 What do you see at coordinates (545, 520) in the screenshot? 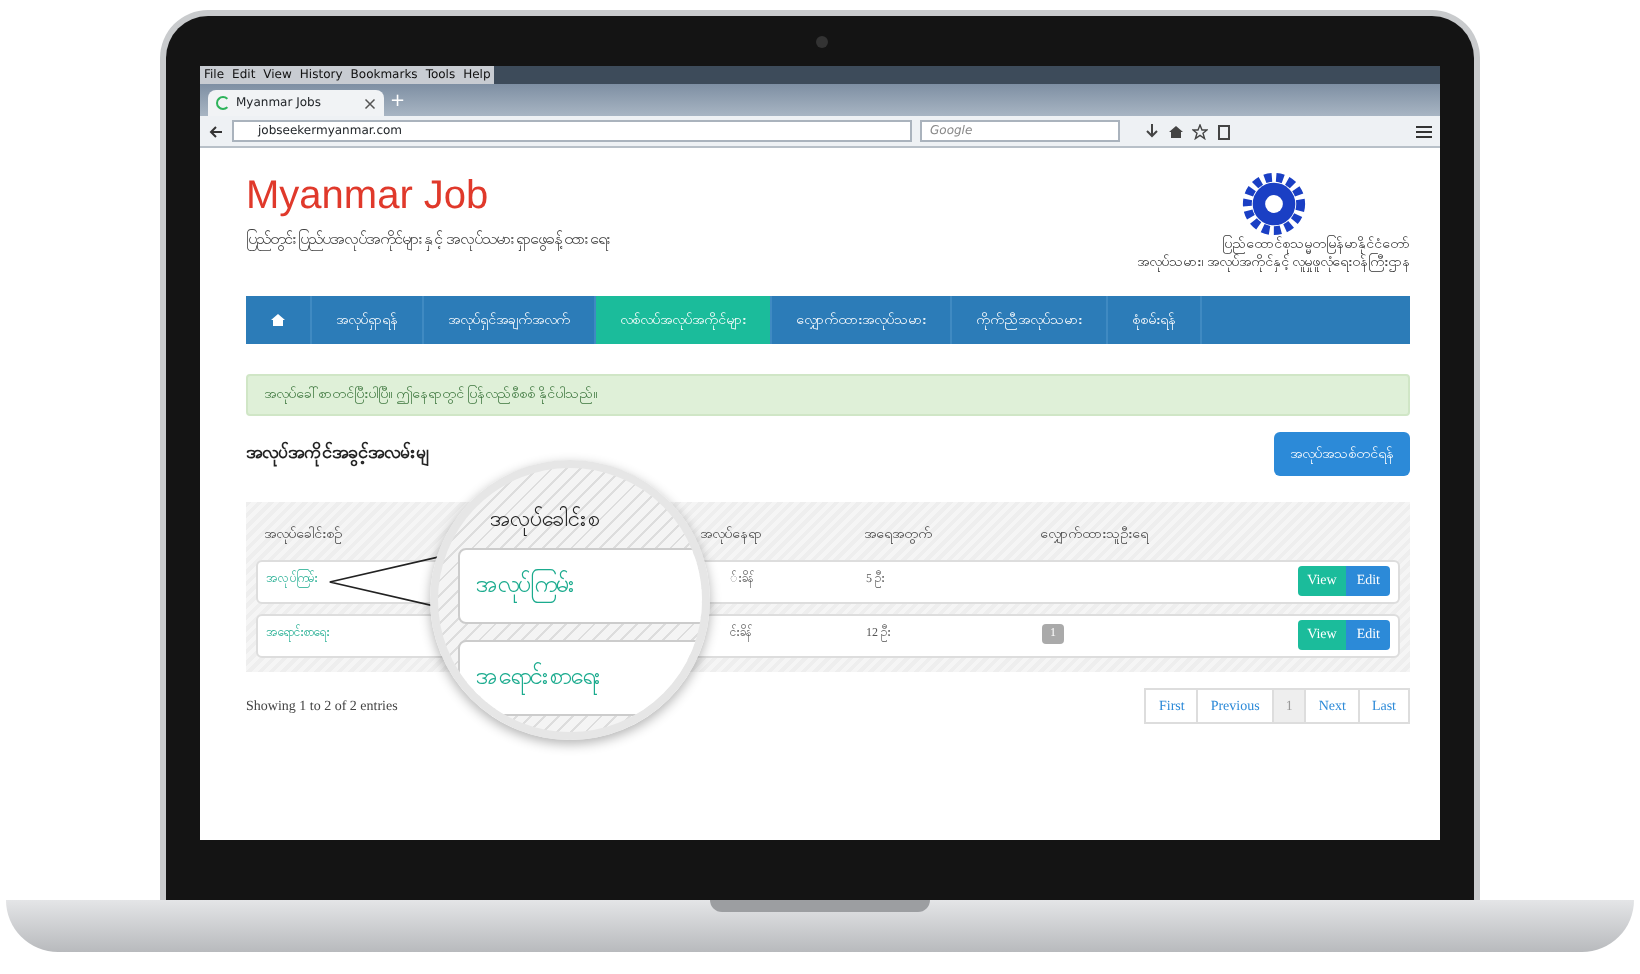
I see `magnified-heading: အလုပ်ခေါင်းစ` at bounding box center [545, 520].